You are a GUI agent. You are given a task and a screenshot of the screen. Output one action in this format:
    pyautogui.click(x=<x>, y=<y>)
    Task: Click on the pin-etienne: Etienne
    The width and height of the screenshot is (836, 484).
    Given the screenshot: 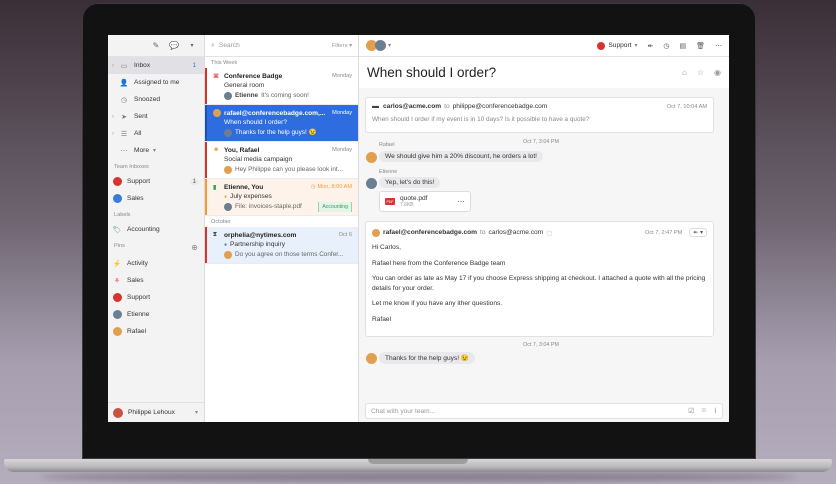 What is the action you would take?
    pyautogui.click(x=156, y=314)
    